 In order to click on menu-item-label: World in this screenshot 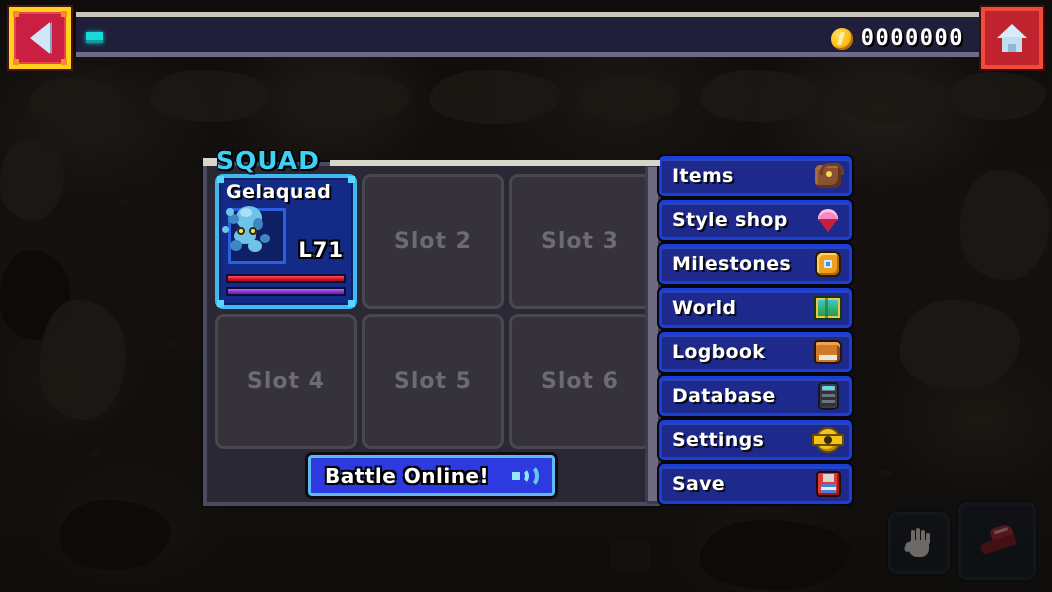, I will do `click(704, 308)`.